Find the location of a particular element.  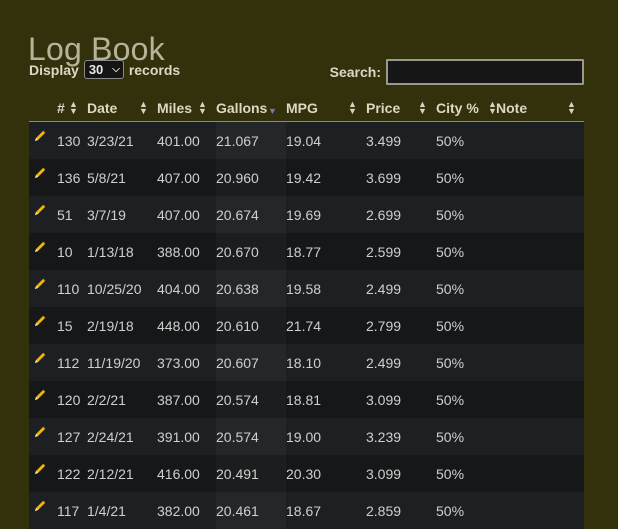

row-mpg: 18.81 is located at coordinates (326, 399).